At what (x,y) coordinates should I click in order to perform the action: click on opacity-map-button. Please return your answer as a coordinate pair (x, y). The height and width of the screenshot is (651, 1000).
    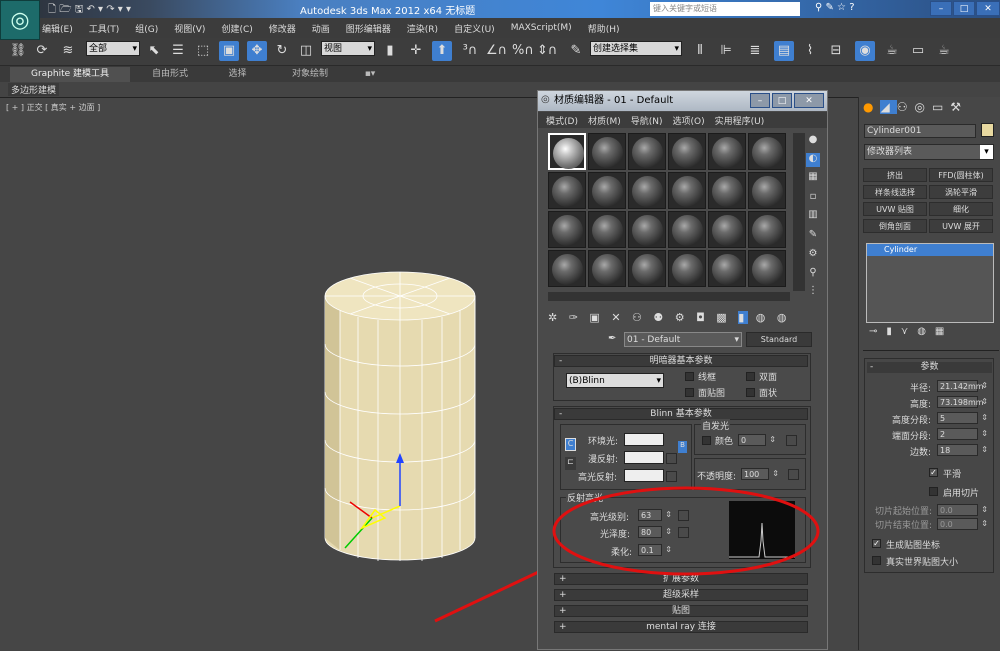
    Looking at the image, I should click on (793, 474).